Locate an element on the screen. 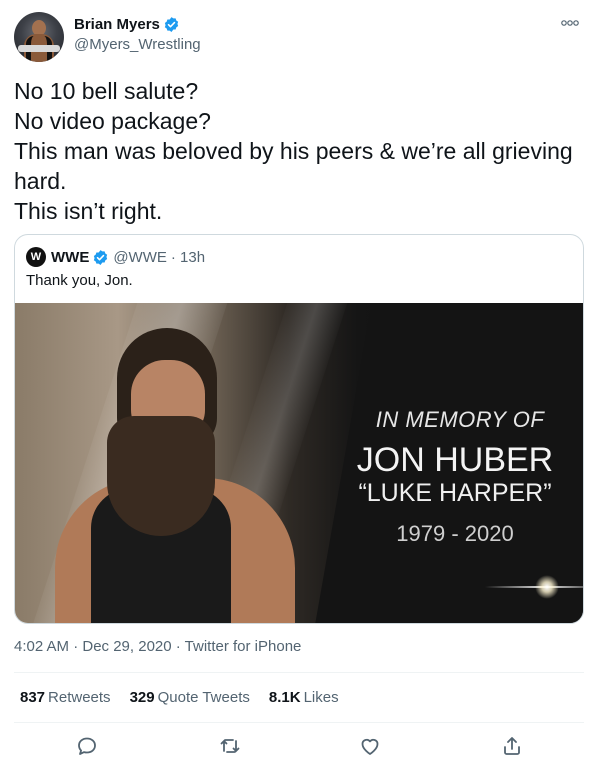  retweets-count: 837 is located at coordinates (33, 697).